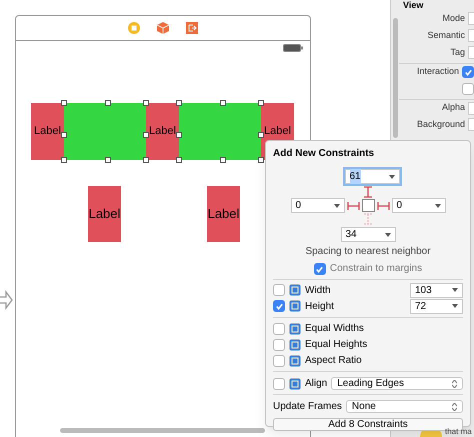  I want to click on field-label: Tag, so click(457, 52).